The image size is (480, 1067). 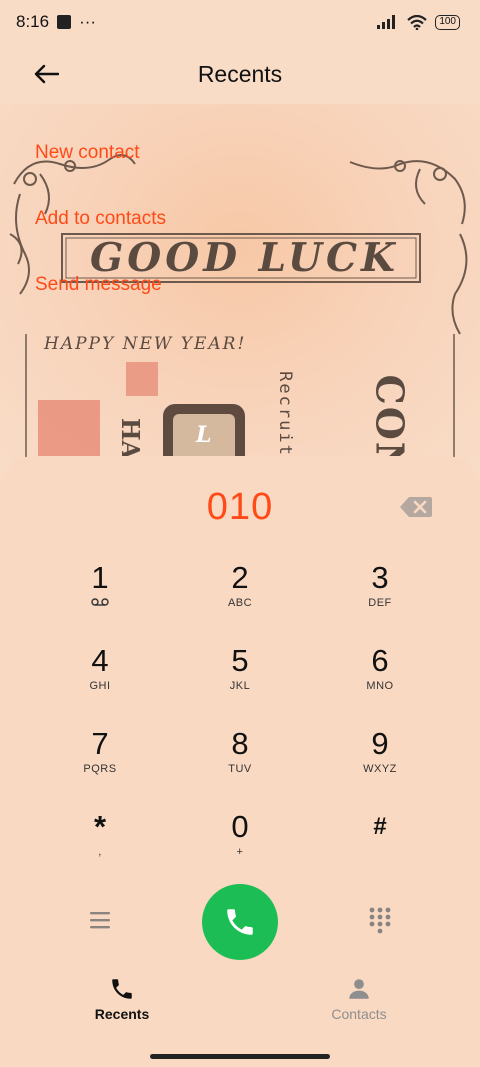 What do you see at coordinates (100, 686) in the screenshot?
I see `key-letters: GHI` at bounding box center [100, 686].